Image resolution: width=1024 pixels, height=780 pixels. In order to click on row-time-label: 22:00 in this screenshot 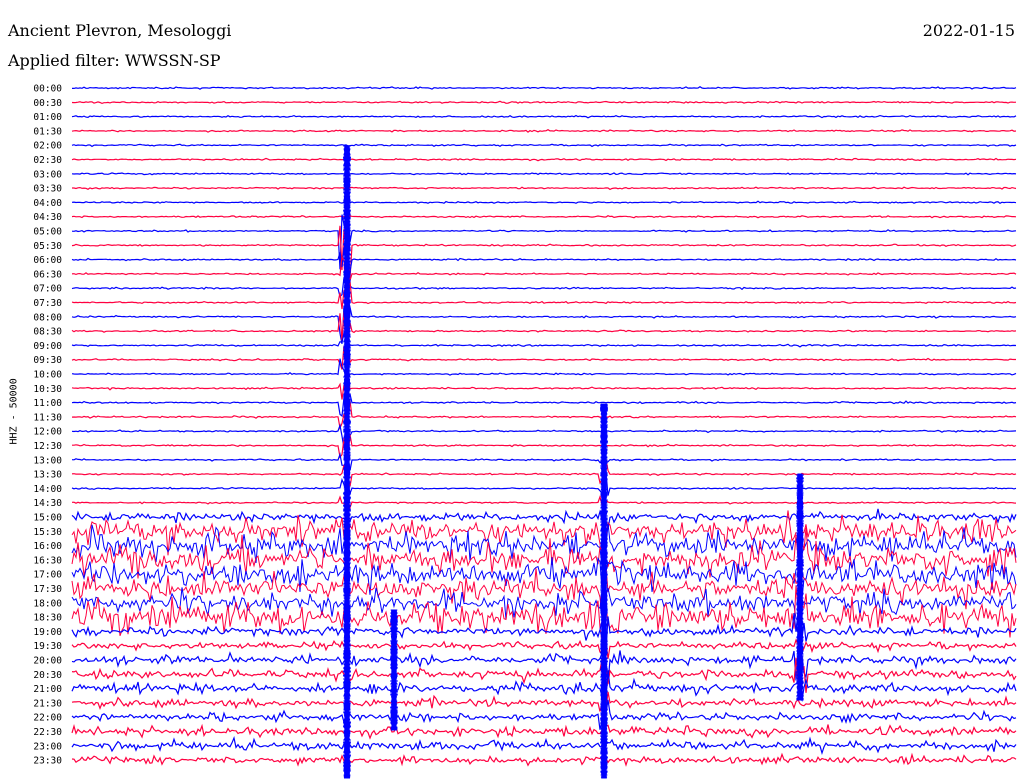, I will do `click(47, 718)`.